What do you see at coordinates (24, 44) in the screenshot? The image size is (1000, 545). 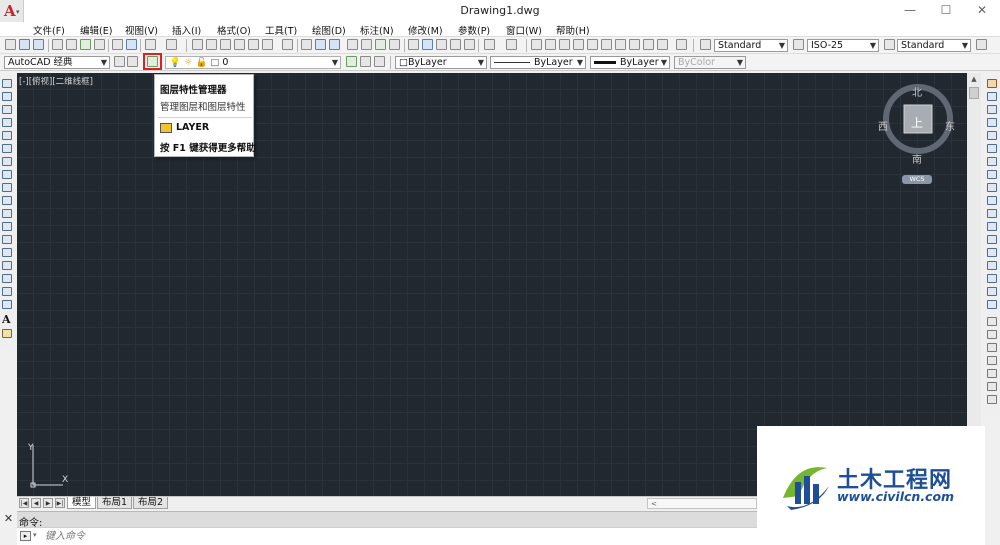 I see `open-file-icon` at bounding box center [24, 44].